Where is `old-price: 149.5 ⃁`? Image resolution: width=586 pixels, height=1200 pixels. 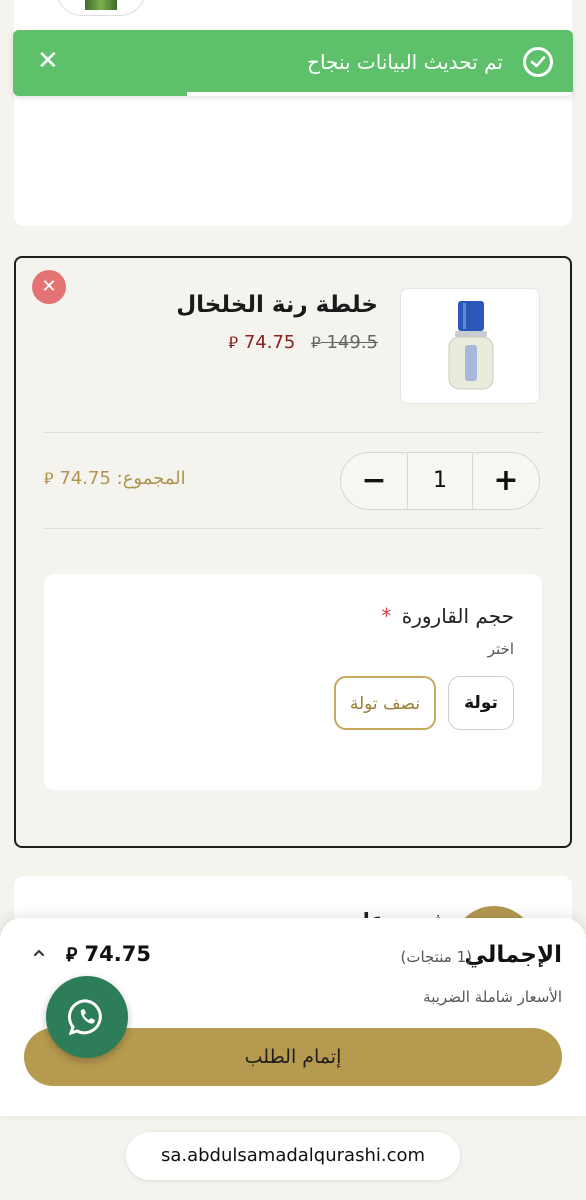 old-price: 149.5 ⃁ is located at coordinates (344, 342).